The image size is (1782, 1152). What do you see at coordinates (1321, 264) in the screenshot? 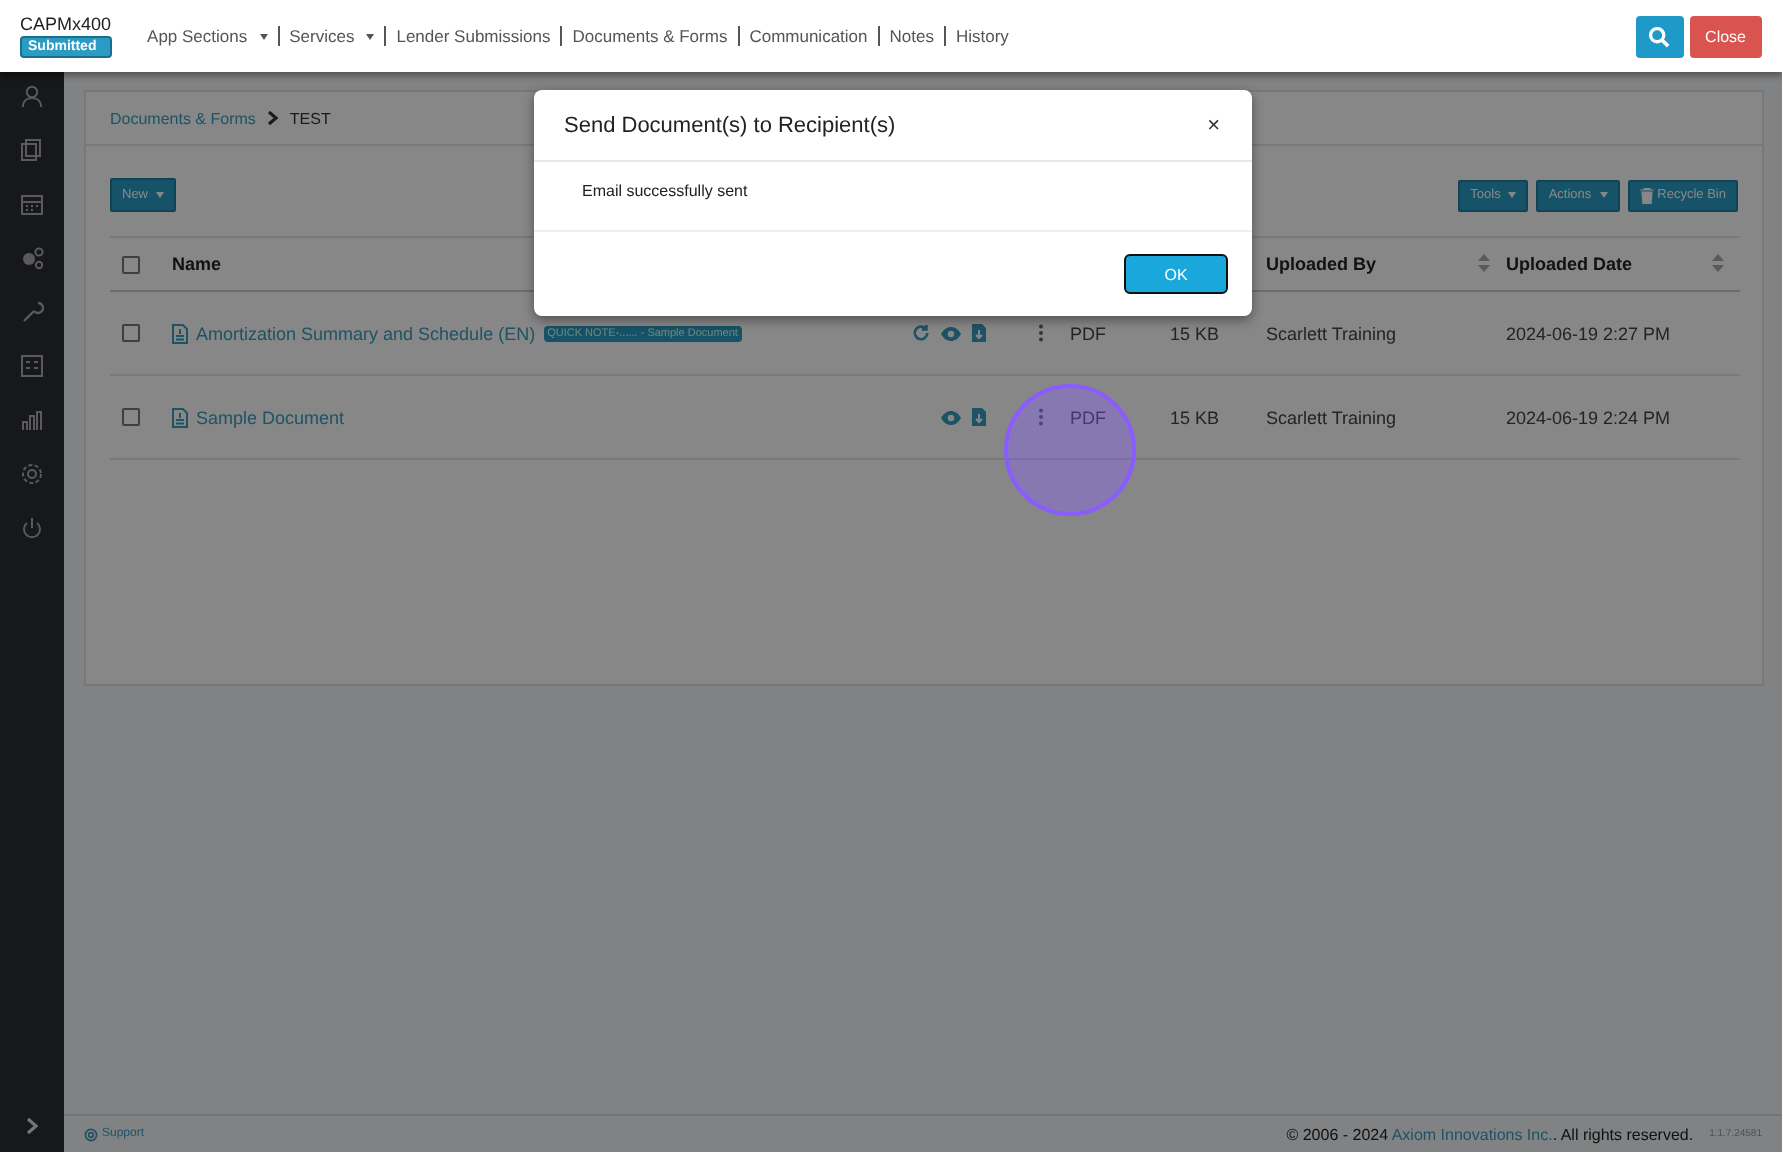
I see `column-header: Uploaded By` at bounding box center [1321, 264].